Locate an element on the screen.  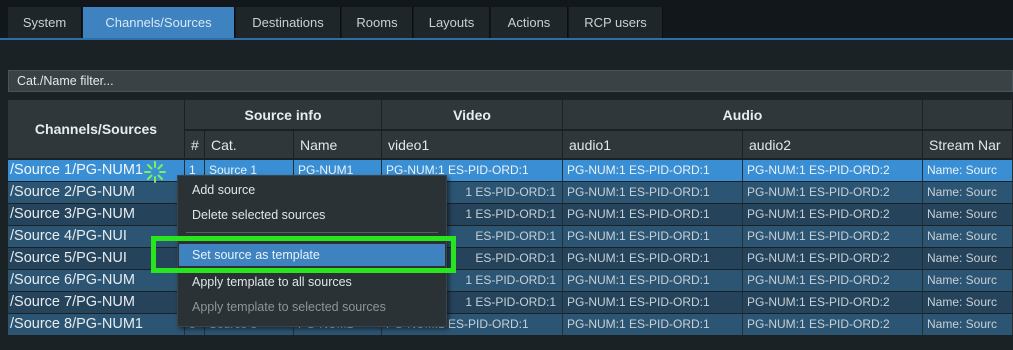
menu-item-apply-template-selected: Apply template to selected sources is located at coordinates (289, 307).